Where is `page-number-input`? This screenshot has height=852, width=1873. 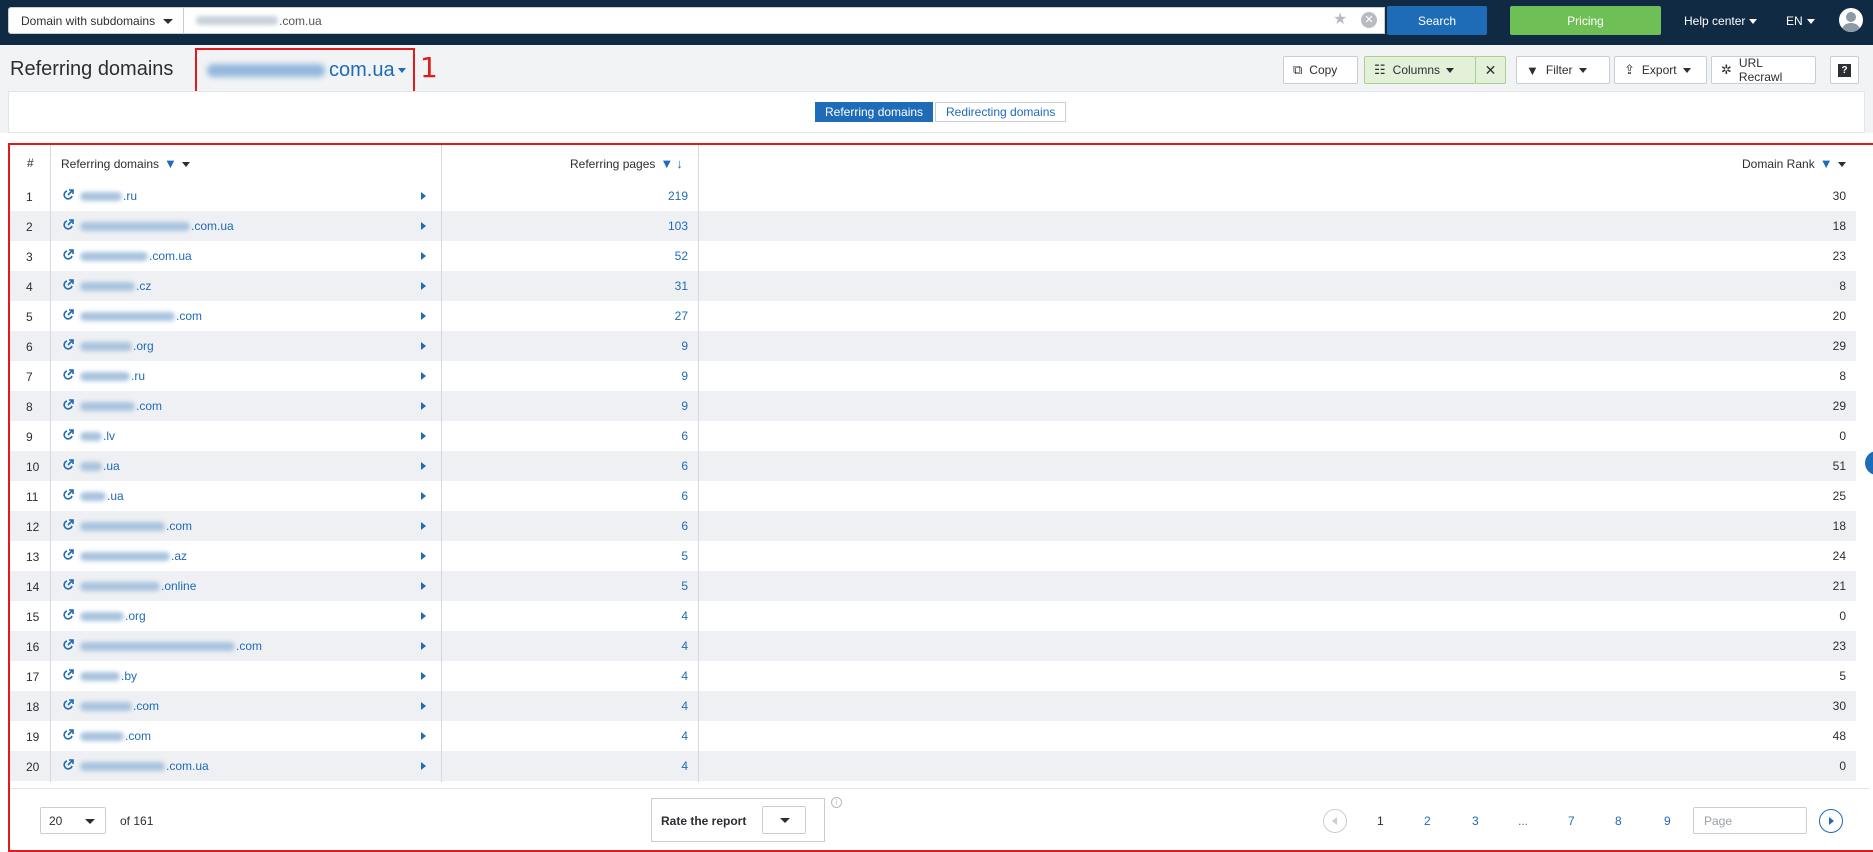
page-number-input is located at coordinates (1750, 820).